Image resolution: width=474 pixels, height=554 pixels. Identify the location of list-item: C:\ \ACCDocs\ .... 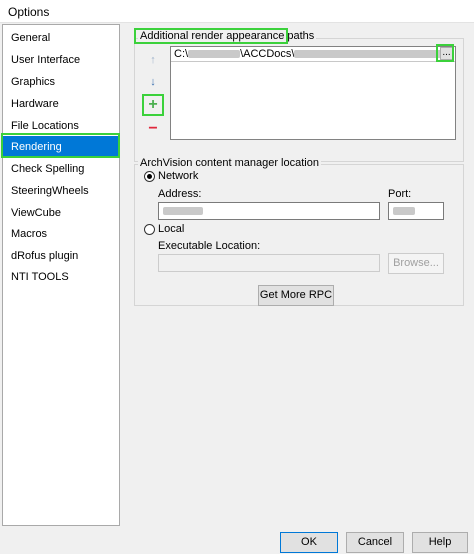
(313, 54).